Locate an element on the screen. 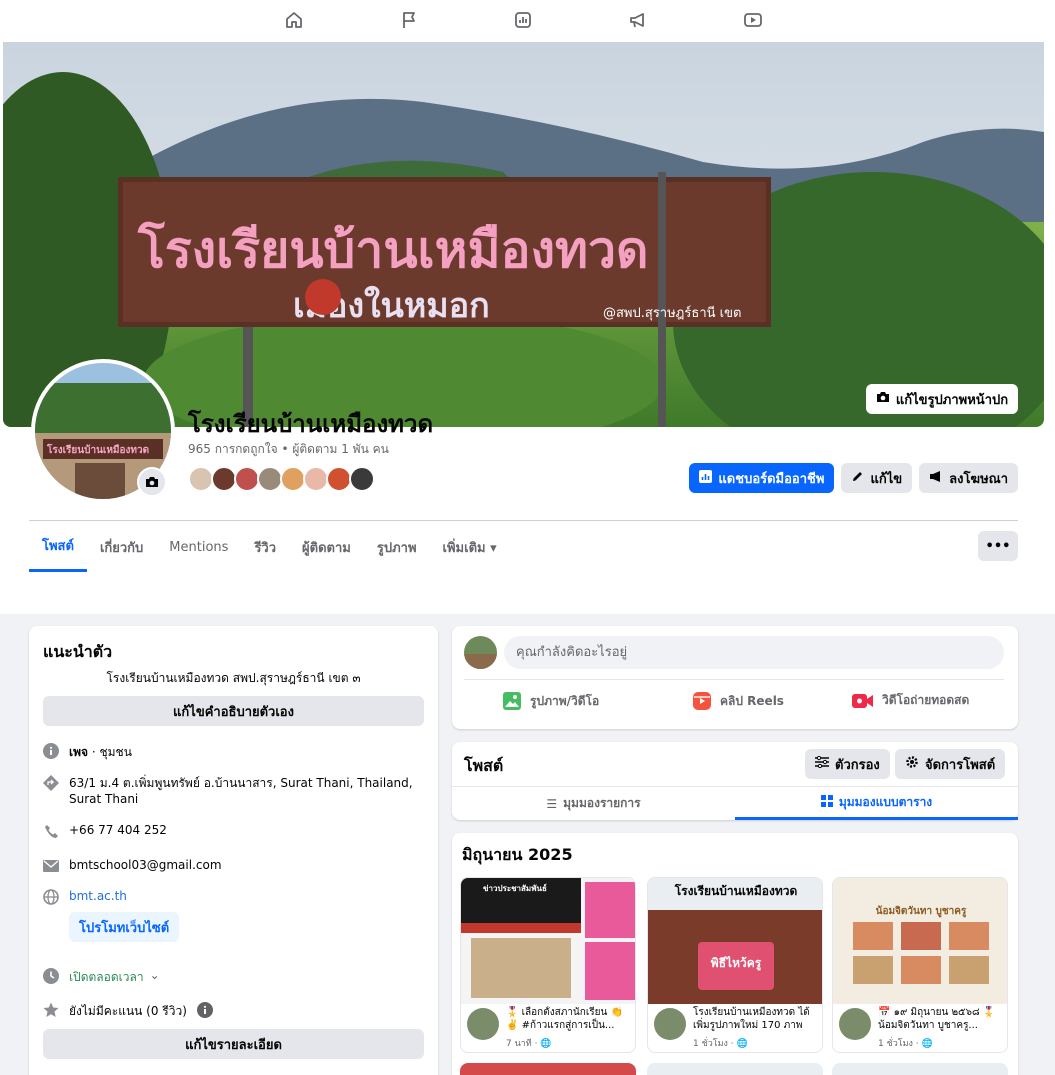 Image resolution: width=1055 pixels, height=1075 pixels. top-navigation is located at coordinates (527, 21).